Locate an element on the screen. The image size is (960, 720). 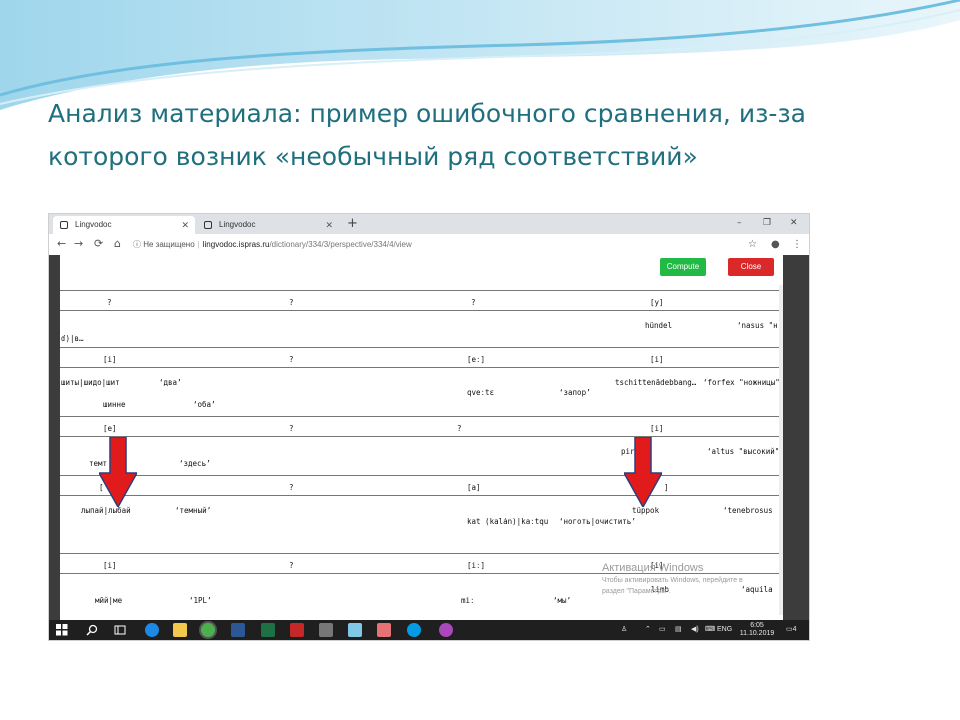
notification-center-icon: ▭4 is located at coordinates (791, 630).